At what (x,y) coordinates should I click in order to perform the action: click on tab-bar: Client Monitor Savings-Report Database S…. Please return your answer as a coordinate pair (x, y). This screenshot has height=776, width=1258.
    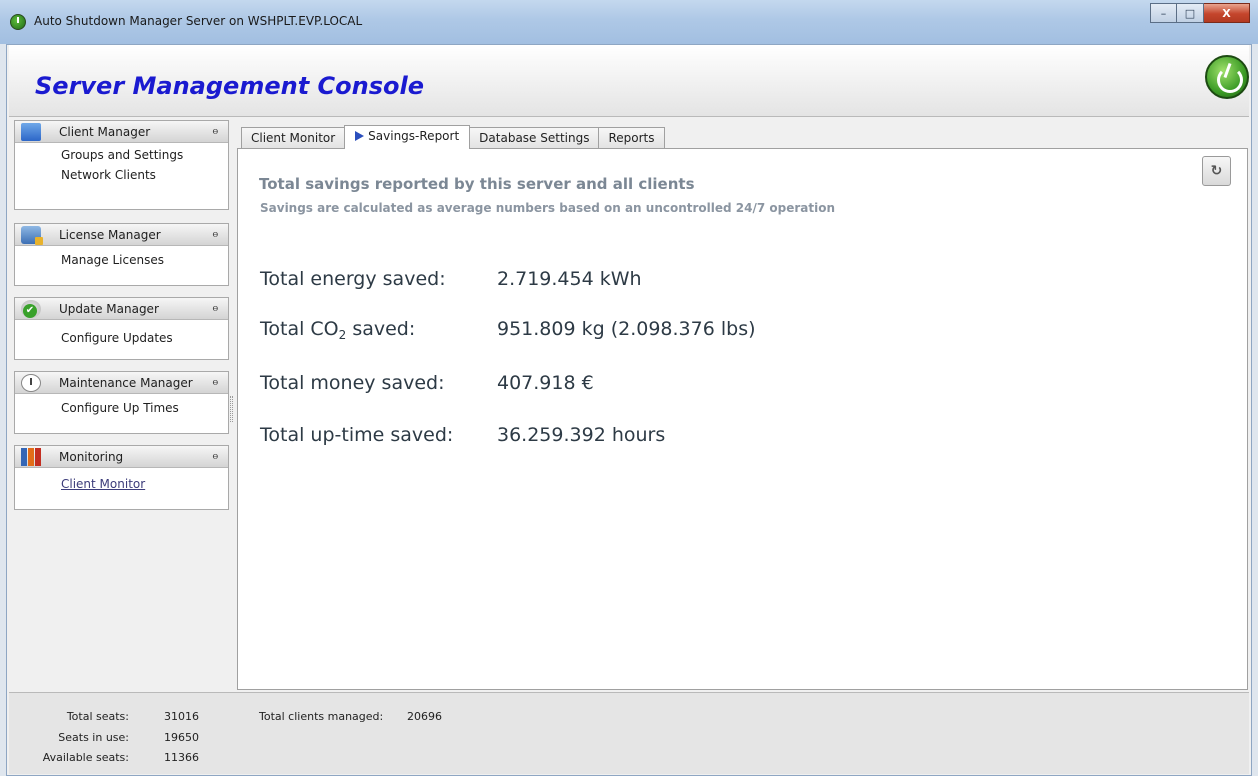
    Looking at the image, I should click on (453, 137).